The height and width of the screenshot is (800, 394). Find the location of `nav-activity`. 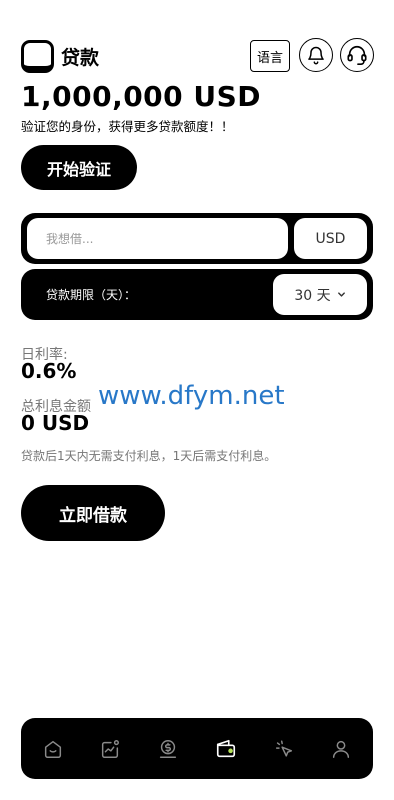

nav-activity is located at coordinates (284, 749).